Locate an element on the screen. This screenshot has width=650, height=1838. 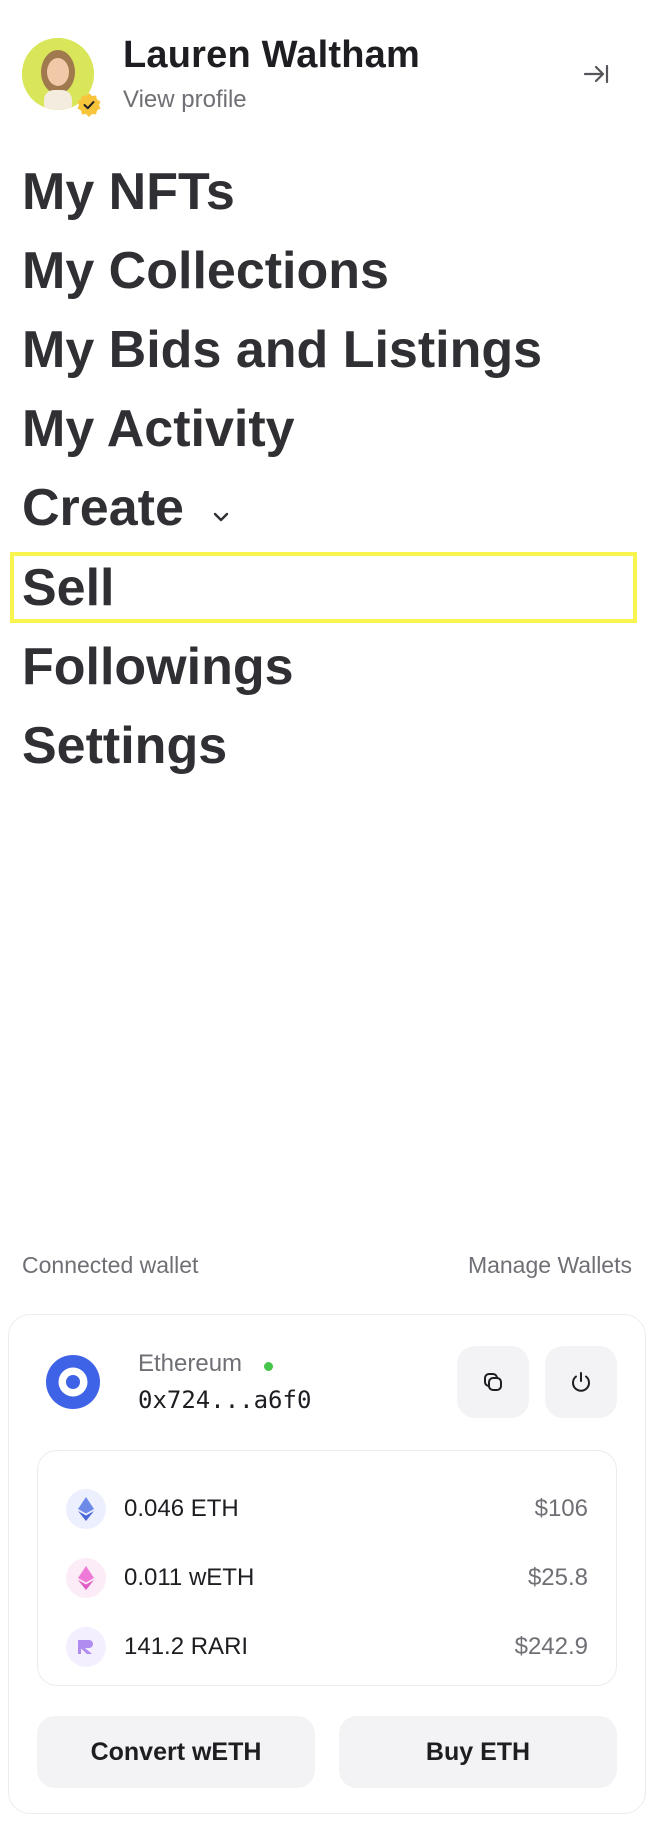
wallet-address: 0x724...a6f0 is located at coordinates (225, 1400).